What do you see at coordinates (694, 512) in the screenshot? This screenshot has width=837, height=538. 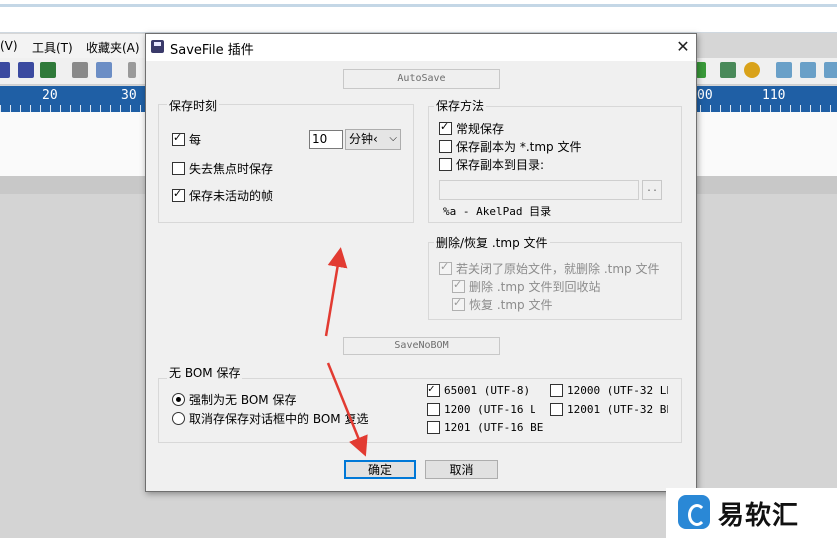 I see `brand-logo-icon` at bounding box center [694, 512].